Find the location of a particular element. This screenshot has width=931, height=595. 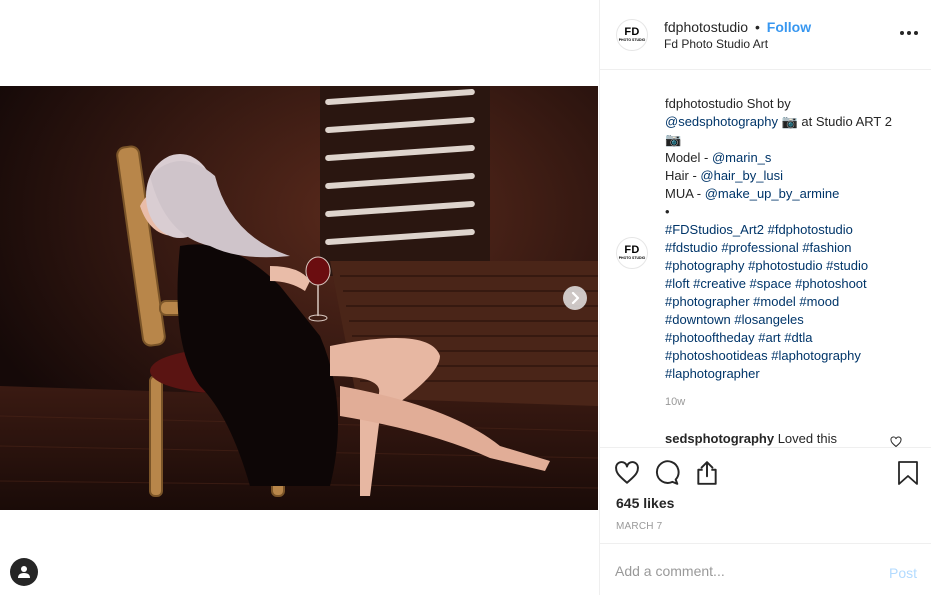

bookmark-icon is located at coordinates (908, 473).